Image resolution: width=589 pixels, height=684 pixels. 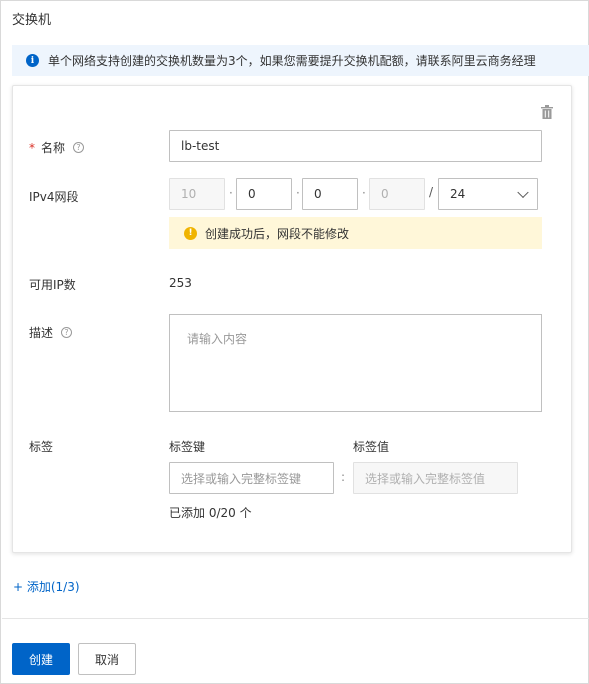 What do you see at coordinates (547, 112) in the screenshot?
I see `trash-icon` at bounding box center [547, 112].